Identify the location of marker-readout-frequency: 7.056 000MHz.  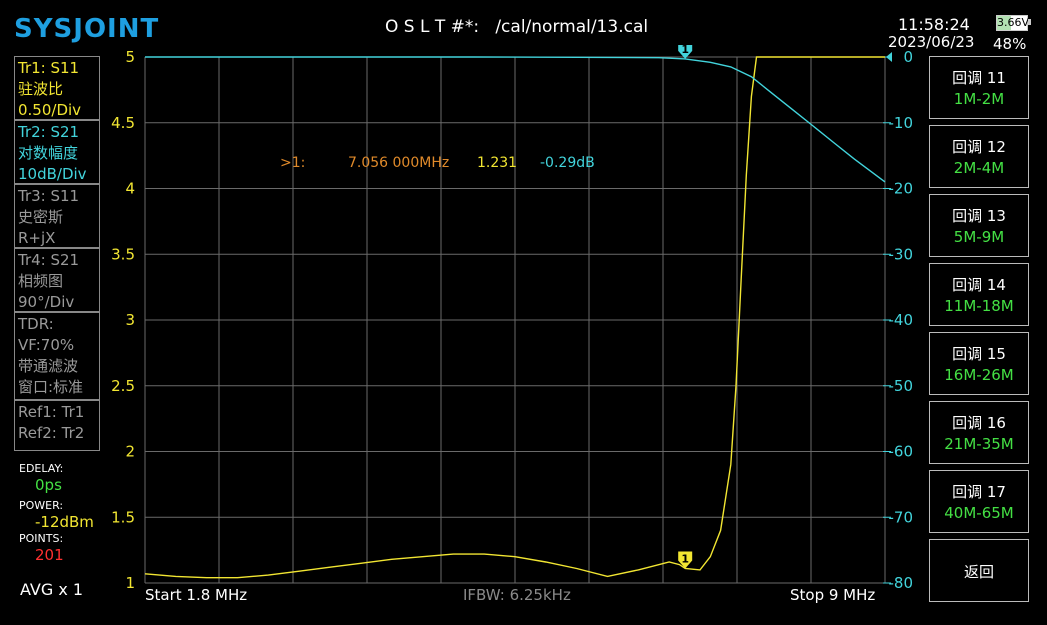
(399, 163).